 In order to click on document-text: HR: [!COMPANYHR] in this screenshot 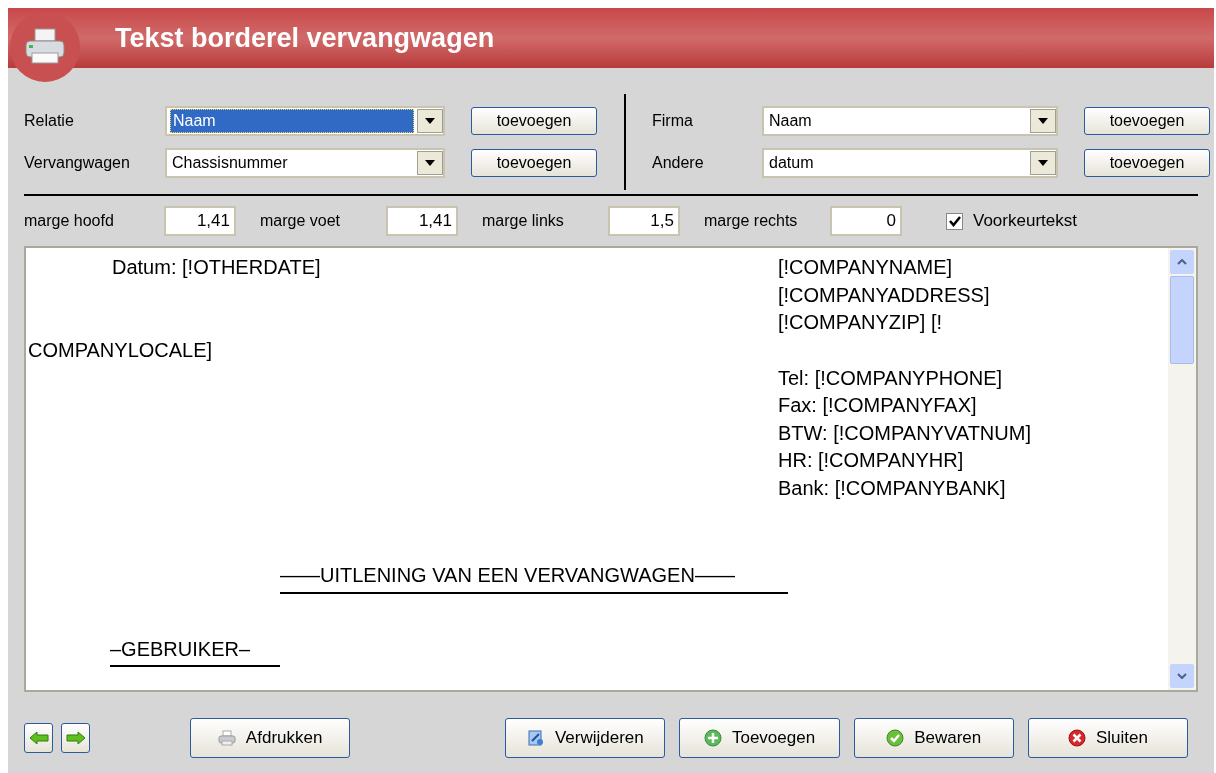, I will do `click(871, 460)`.